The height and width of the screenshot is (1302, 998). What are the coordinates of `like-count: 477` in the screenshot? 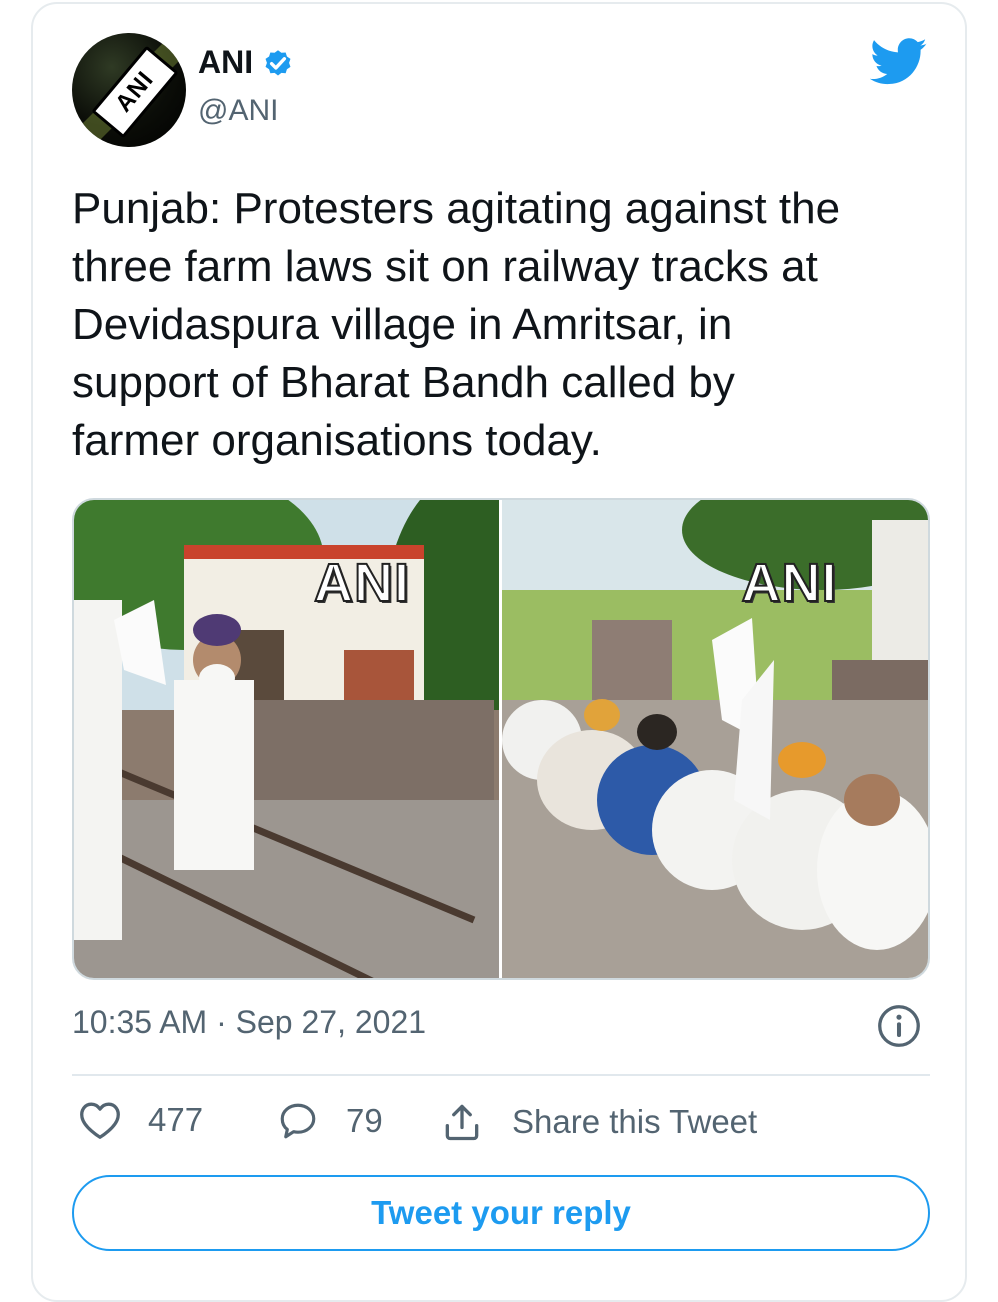 It's located at (176, 1119).